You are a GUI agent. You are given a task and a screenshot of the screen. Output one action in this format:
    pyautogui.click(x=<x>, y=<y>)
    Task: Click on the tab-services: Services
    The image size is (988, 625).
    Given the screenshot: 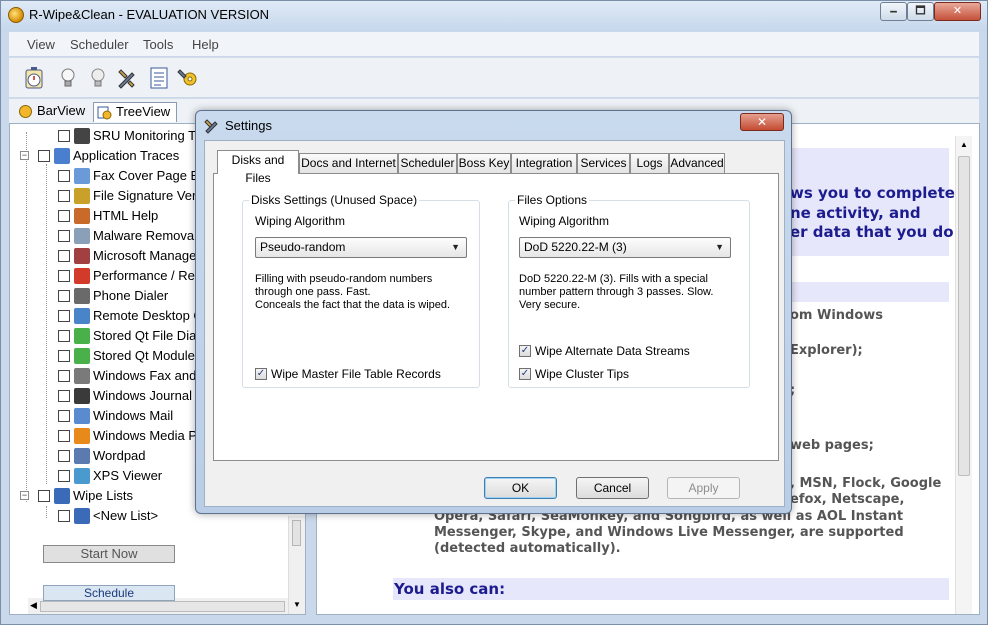 What is the action you would take?
    pyautogui.click(x=603, y=163)
    